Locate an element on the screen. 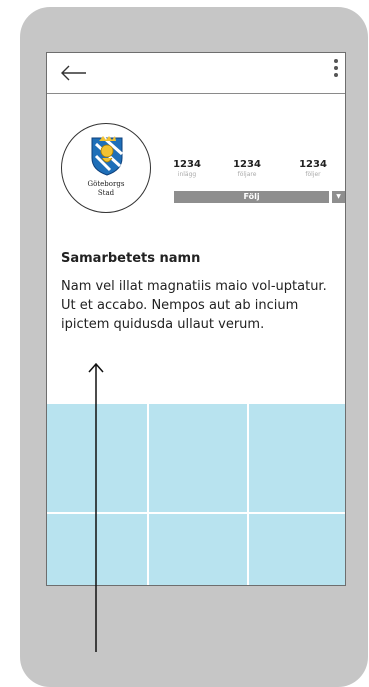  stat-following-value: 1234 is located at coordinates (313, 164).